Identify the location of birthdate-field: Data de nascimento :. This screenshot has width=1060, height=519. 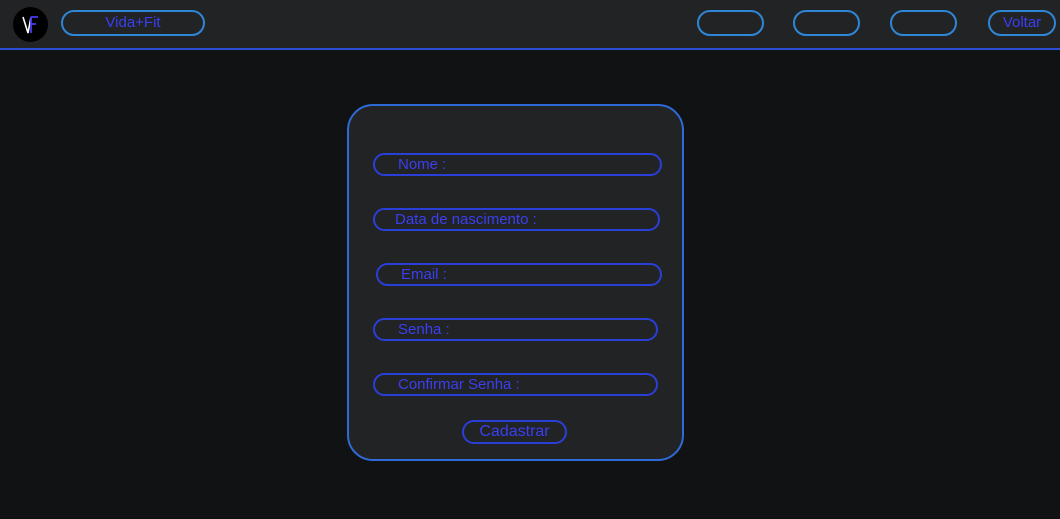
(516, 219).